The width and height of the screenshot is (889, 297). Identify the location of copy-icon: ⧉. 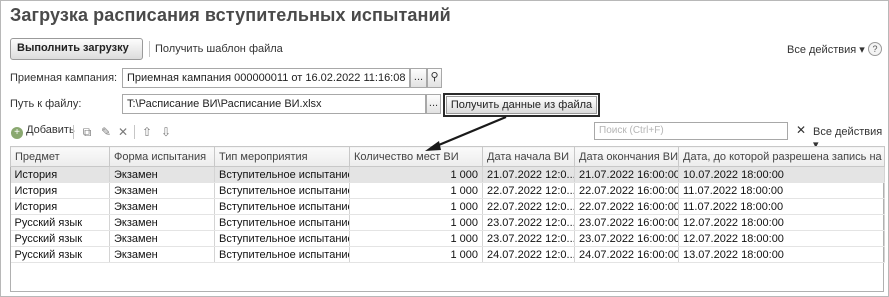
(87, 132).